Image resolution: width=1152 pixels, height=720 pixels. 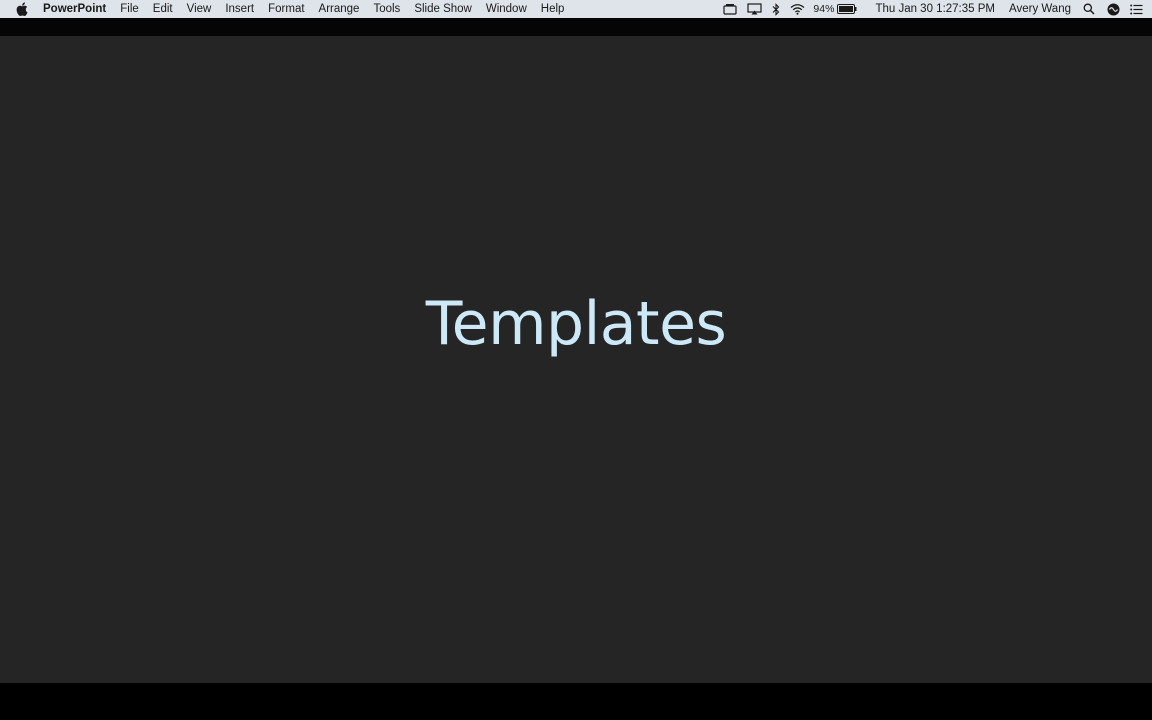 I want to click on menu-view: View, so click(x=199, y=9).